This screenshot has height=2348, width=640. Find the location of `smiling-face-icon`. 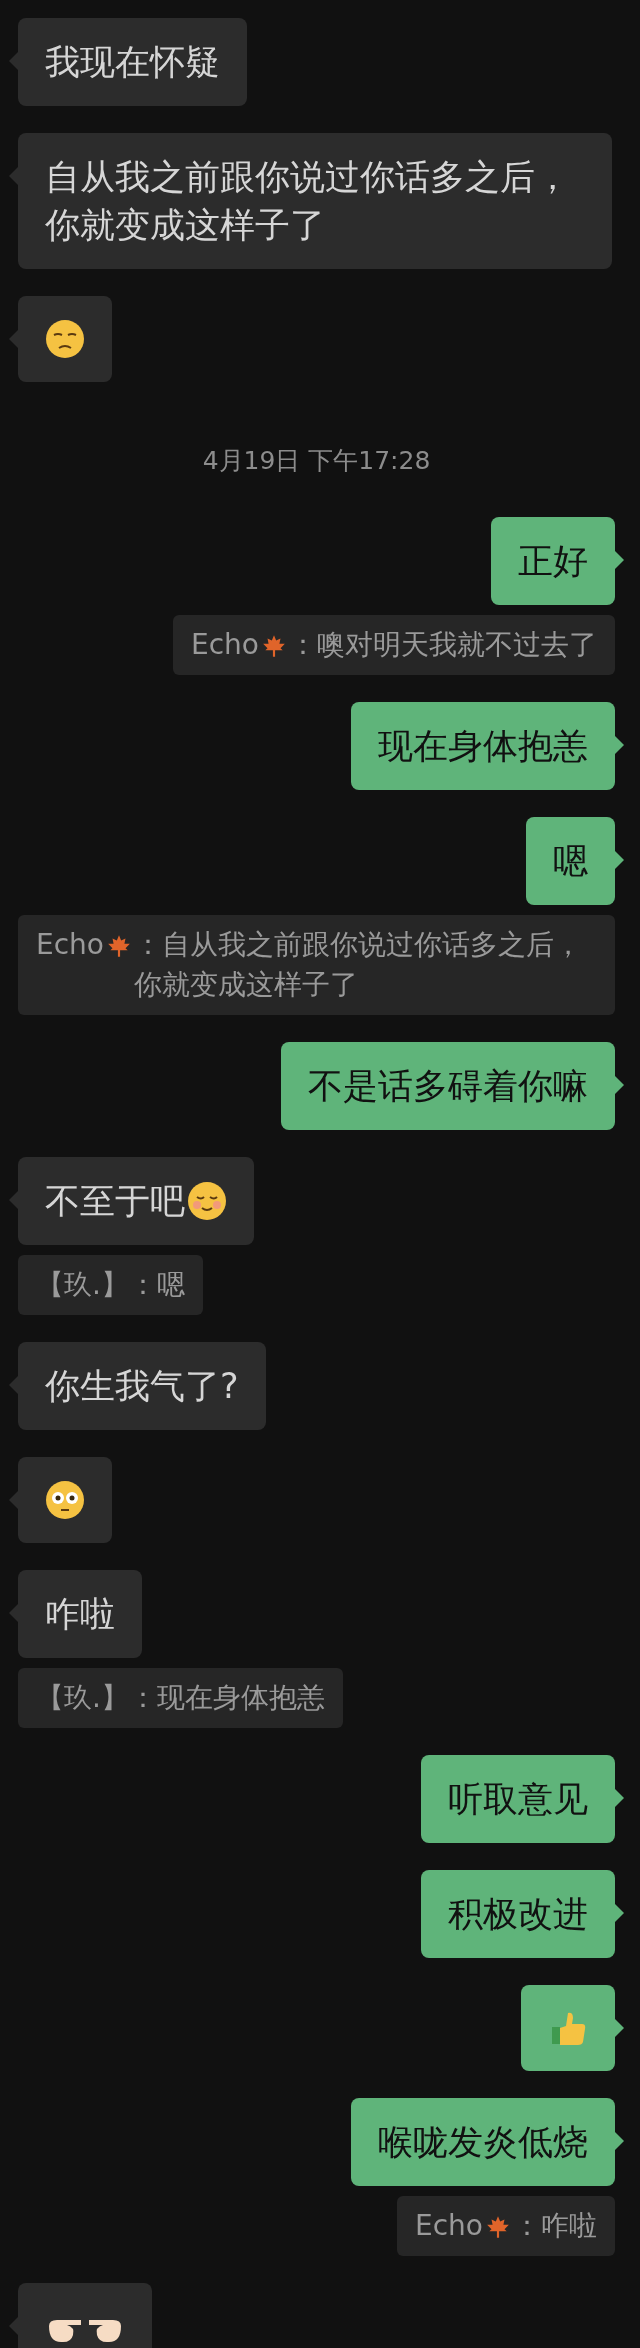

smiling-face-icon is located at coordinates (207, 1201).